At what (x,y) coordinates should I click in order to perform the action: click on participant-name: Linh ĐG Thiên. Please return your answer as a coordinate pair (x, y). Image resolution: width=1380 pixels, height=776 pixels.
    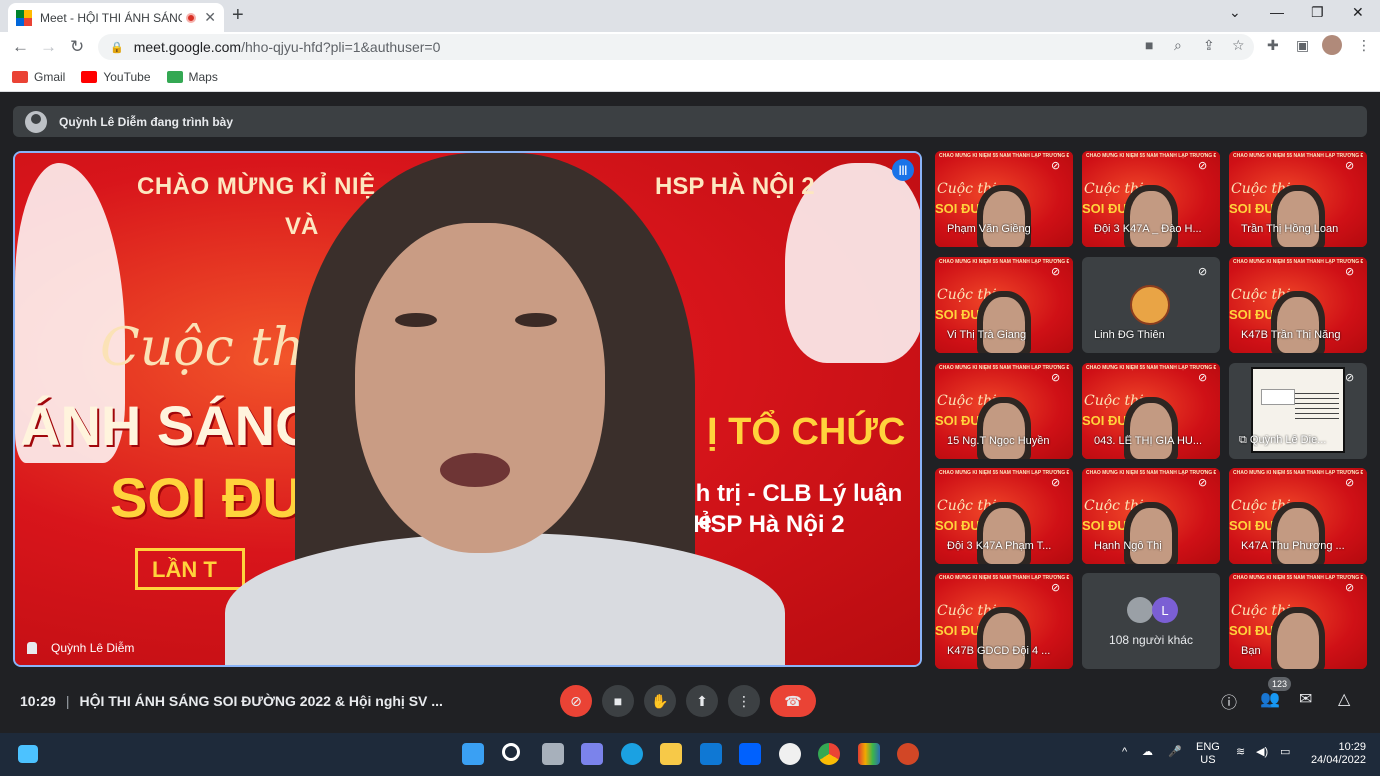
    Looking at the image, I should click on (1129, 335).